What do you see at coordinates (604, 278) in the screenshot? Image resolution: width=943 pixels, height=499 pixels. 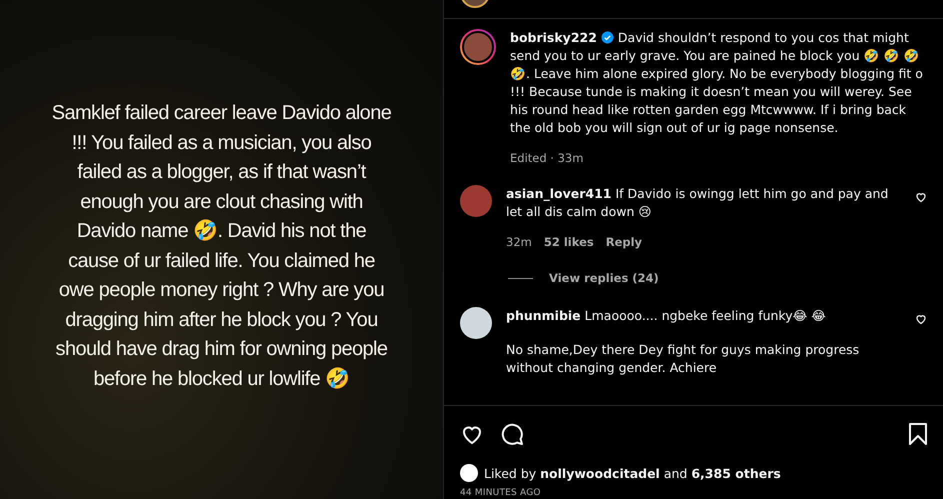 I see `view-replies-link: View replies (24)` at bounding box center [604, 278].